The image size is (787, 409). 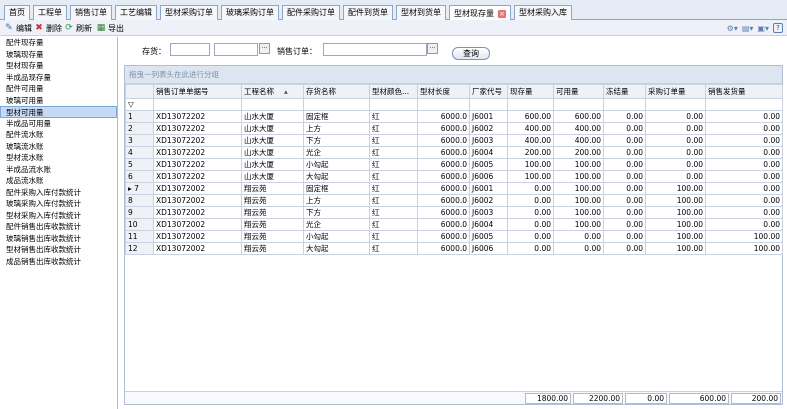 I want to click on sidebar-item: 型材销售出库收款统计, so click(x=58, y=250).